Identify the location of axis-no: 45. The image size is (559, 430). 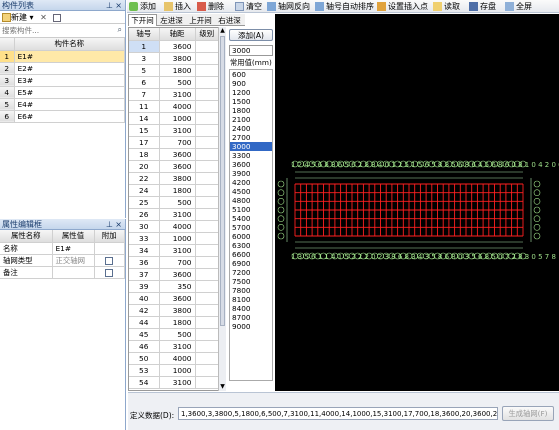
(144, 334).